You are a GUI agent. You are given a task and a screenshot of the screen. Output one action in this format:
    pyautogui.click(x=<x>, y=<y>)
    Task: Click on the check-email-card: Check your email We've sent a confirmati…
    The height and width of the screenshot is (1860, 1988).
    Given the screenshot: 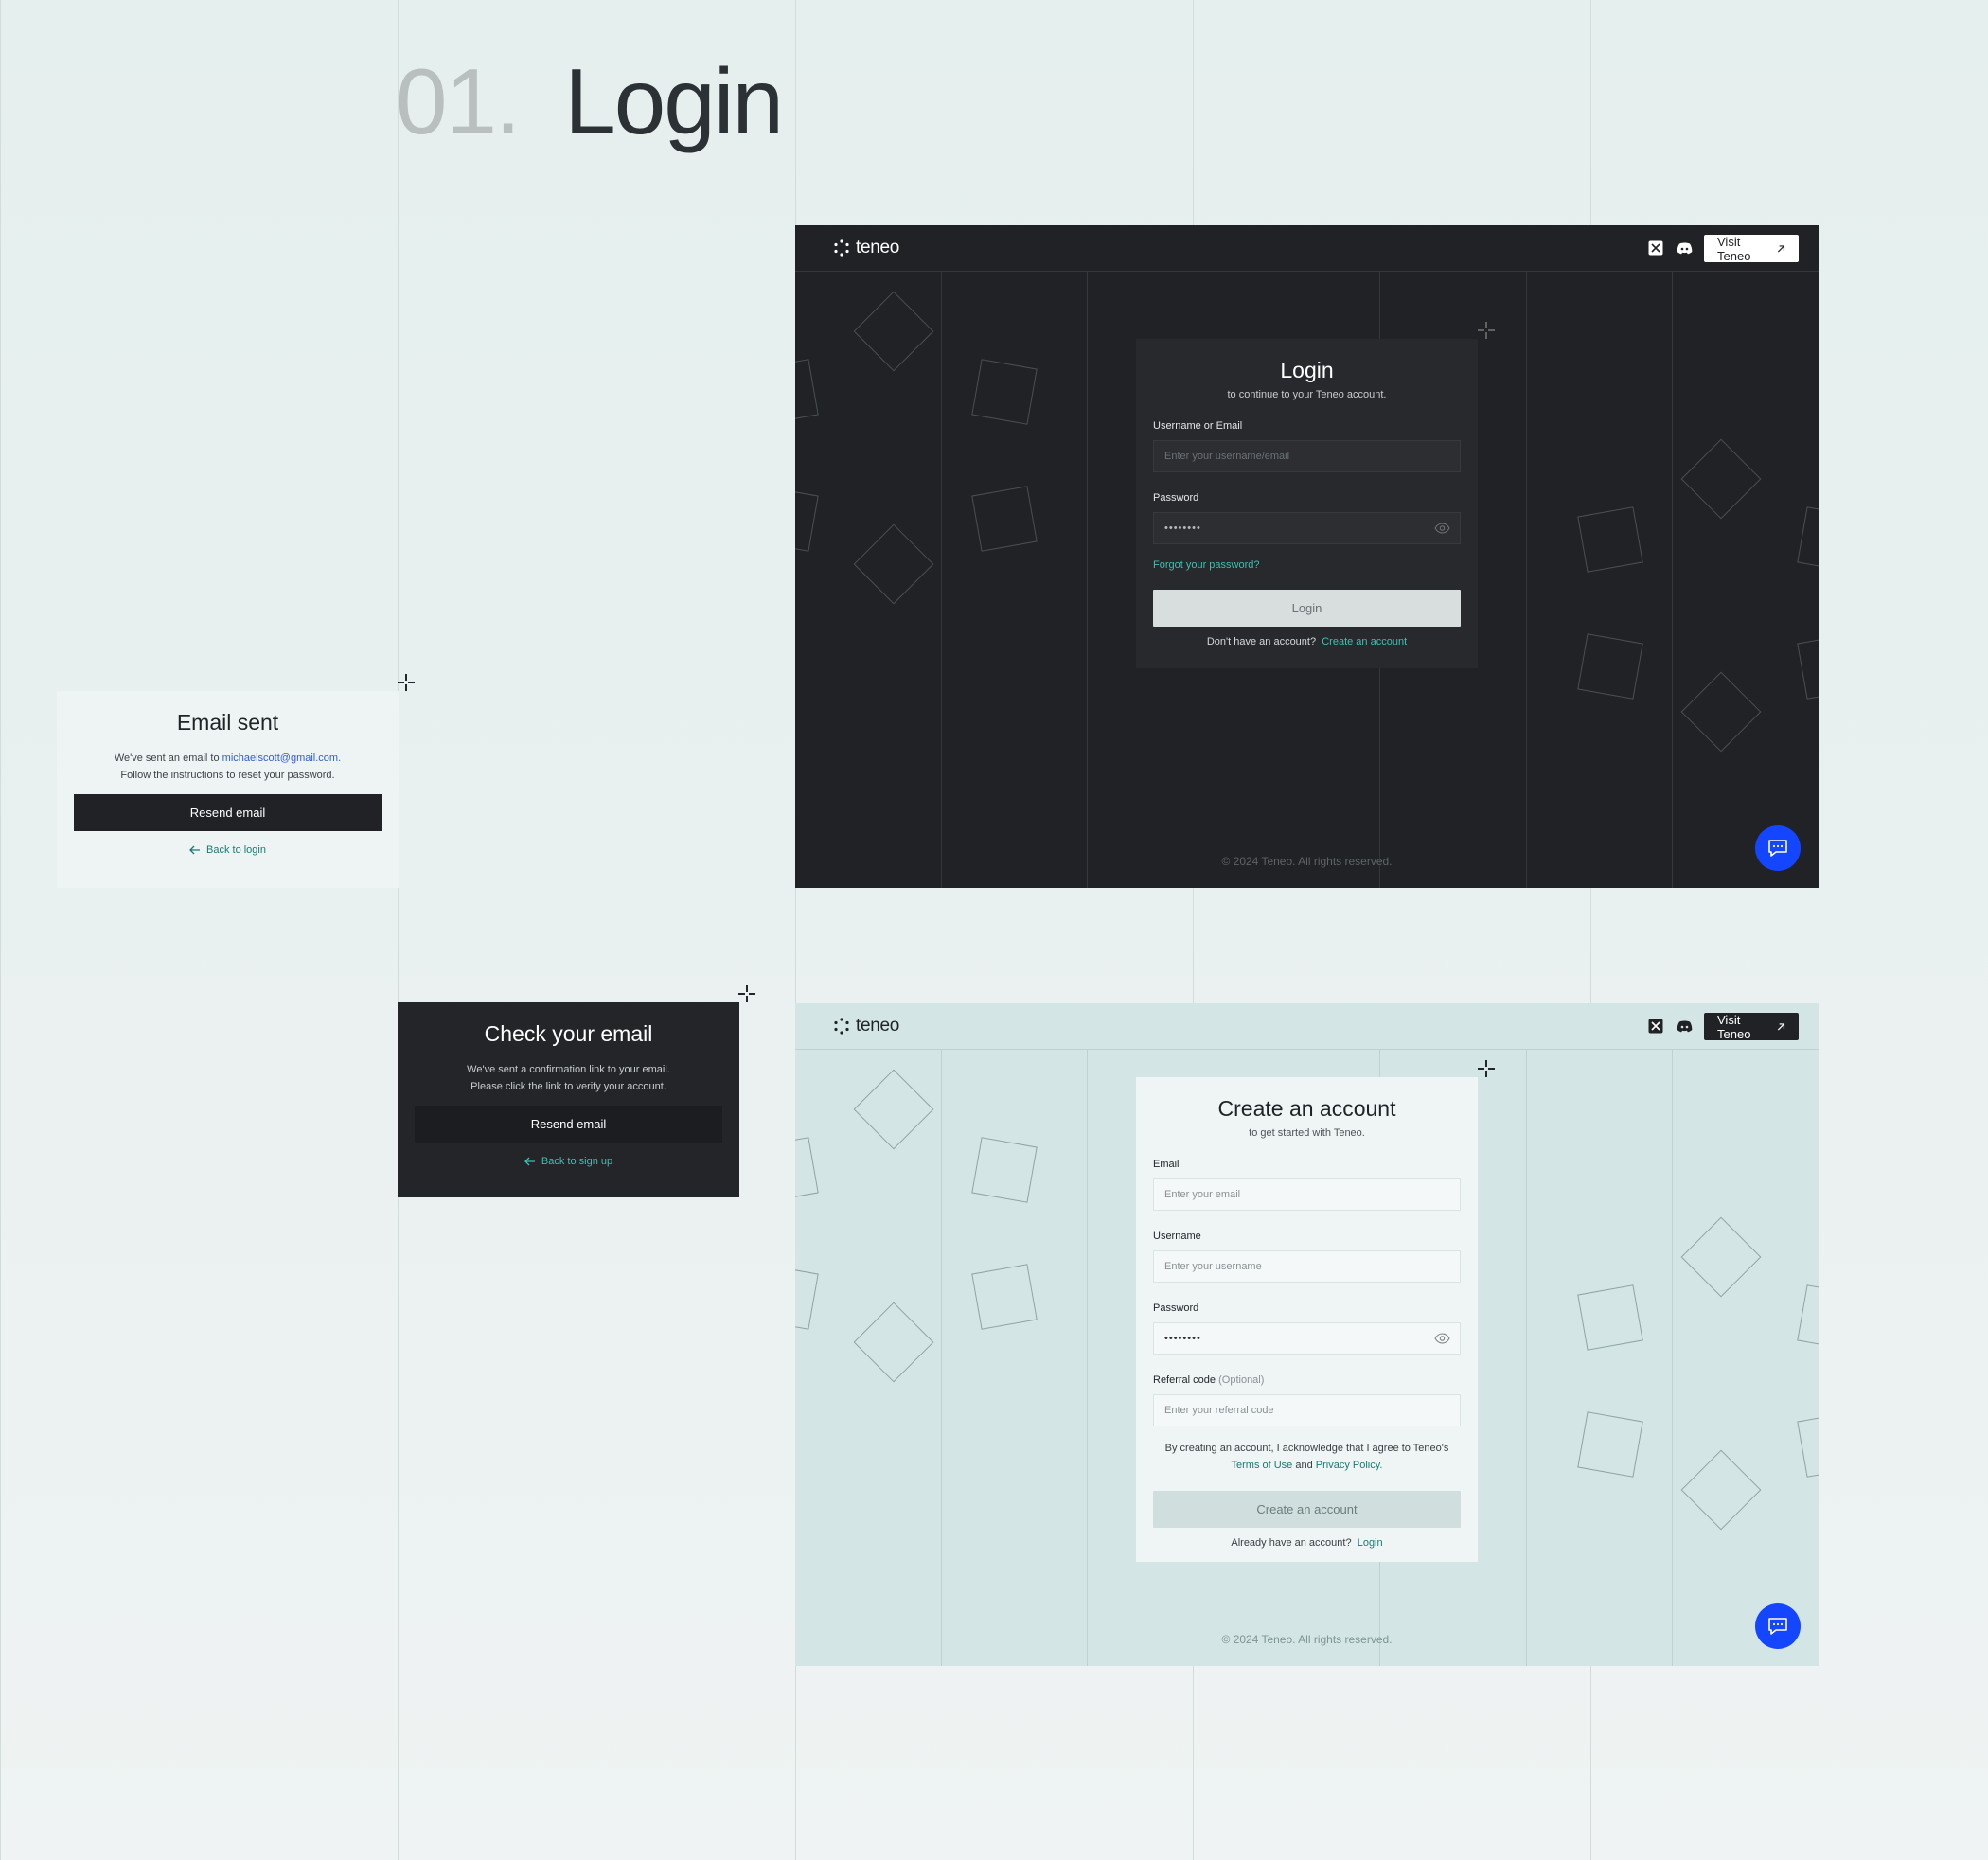 What is the action you would take?
    pyautogui.click(x=568, y=1099)
    